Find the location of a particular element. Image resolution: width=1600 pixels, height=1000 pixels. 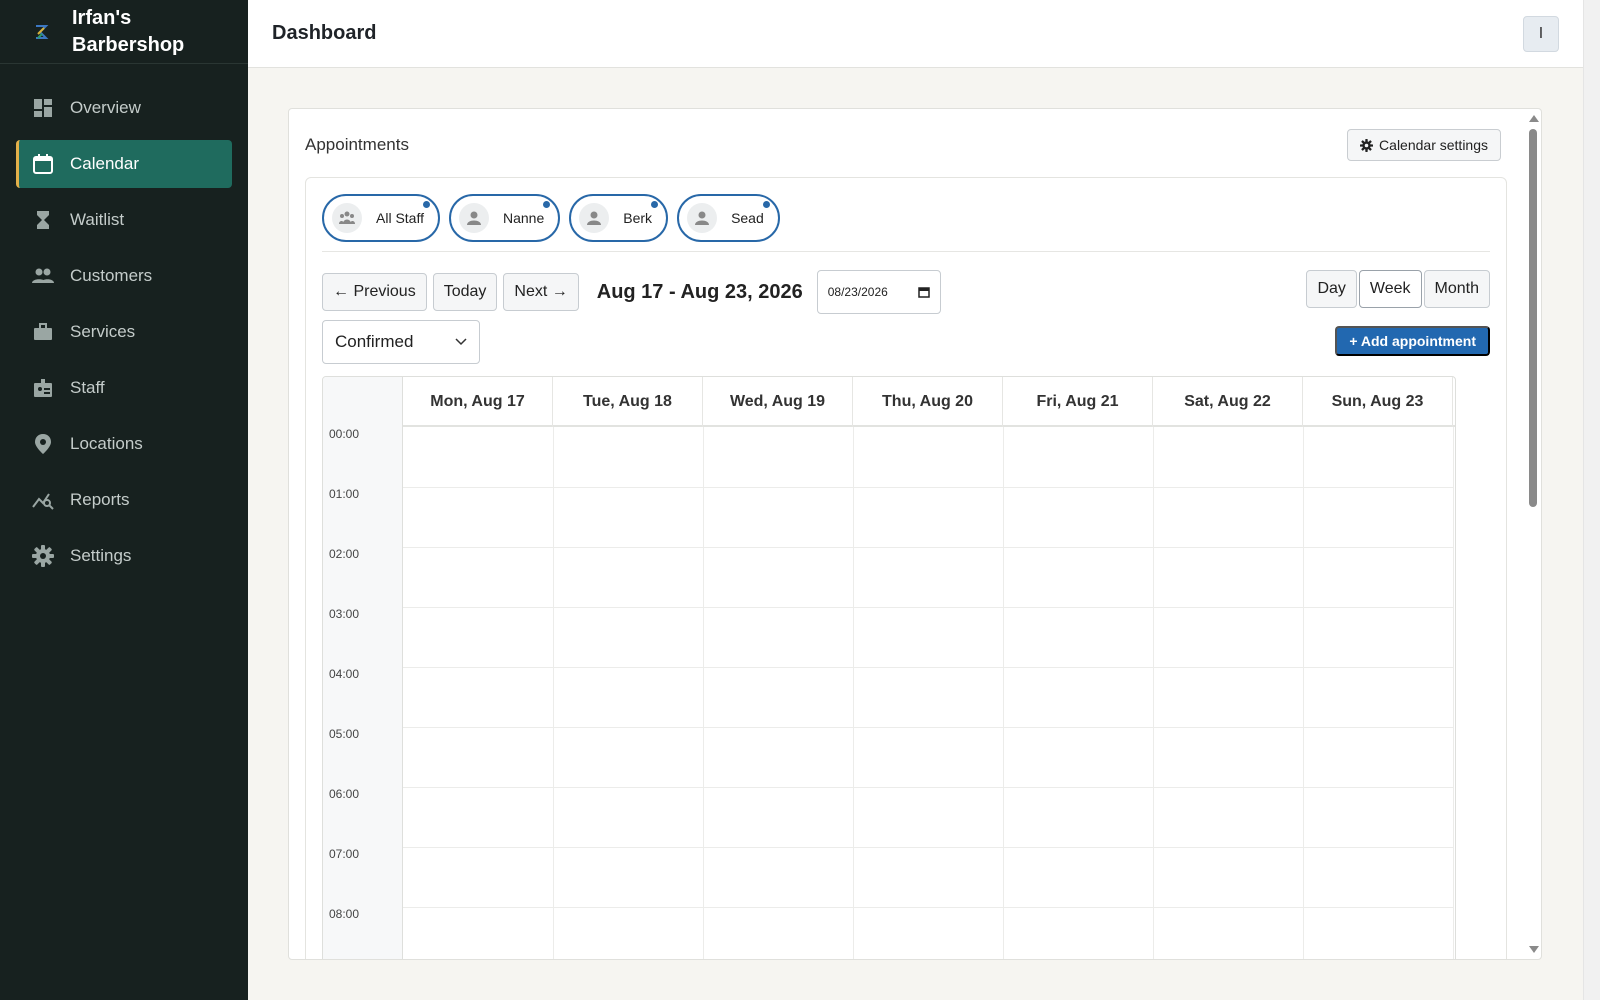

day-header: Thu, Aug 20 is located at coordinates (928, 402).